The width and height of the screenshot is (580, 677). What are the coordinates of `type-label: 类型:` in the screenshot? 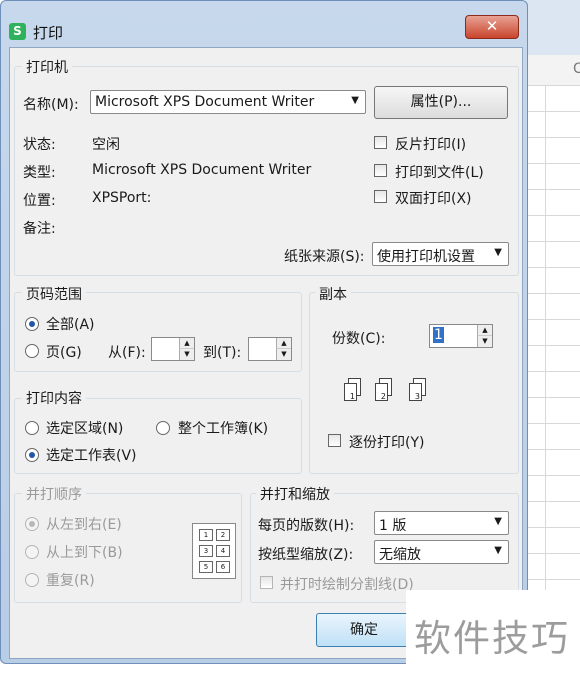 It's located at (39, 173).